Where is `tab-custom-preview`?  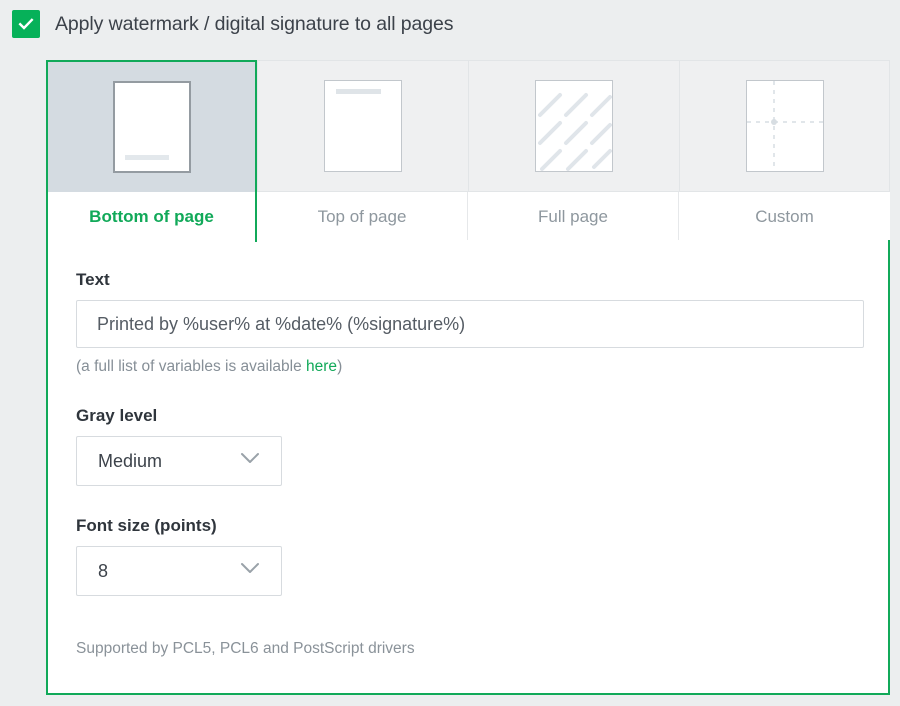
tab-custom-preview is located at coordinates (784, 126).